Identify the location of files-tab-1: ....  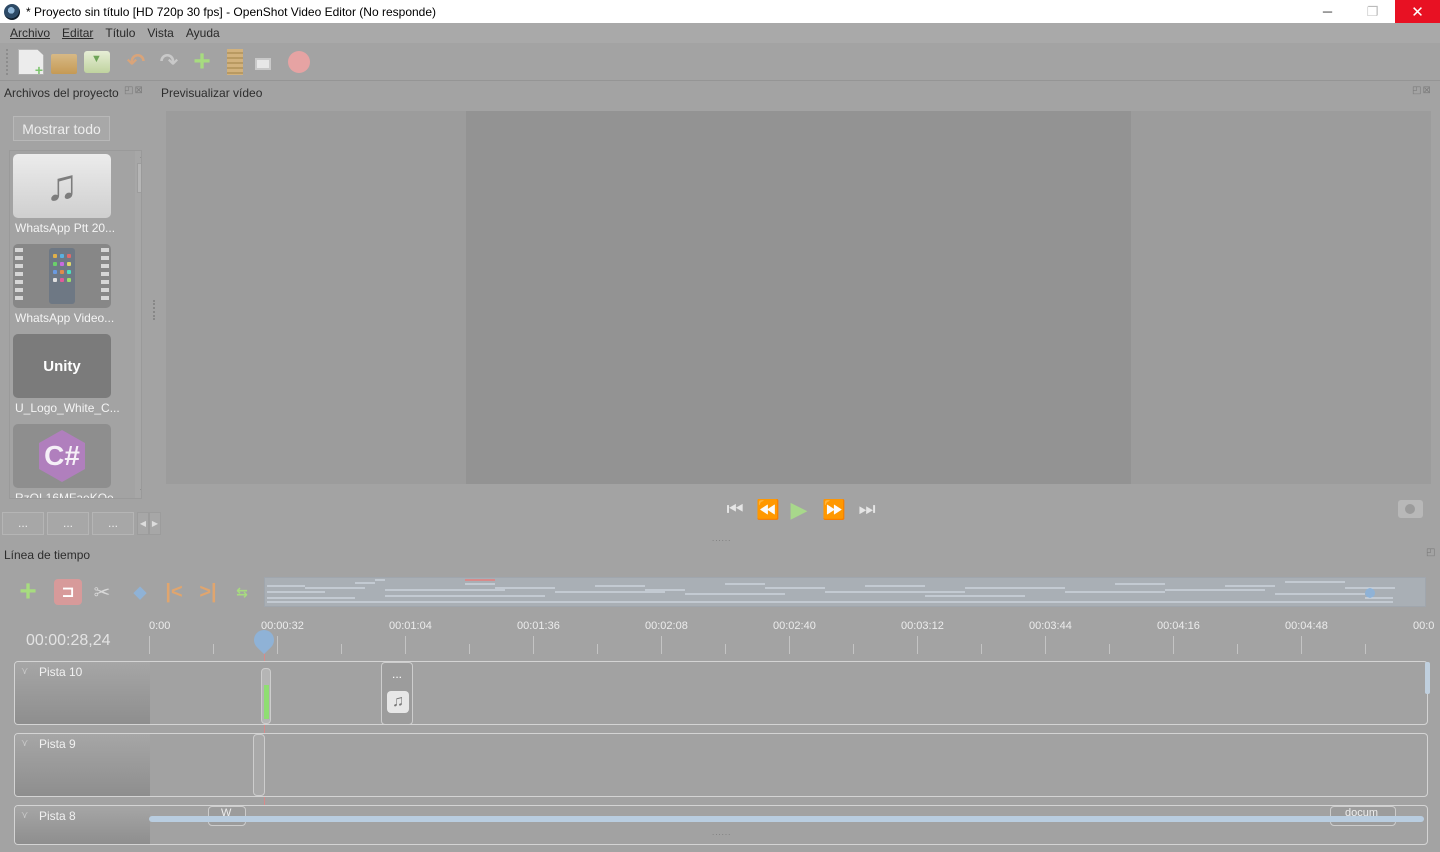
(23, 523).